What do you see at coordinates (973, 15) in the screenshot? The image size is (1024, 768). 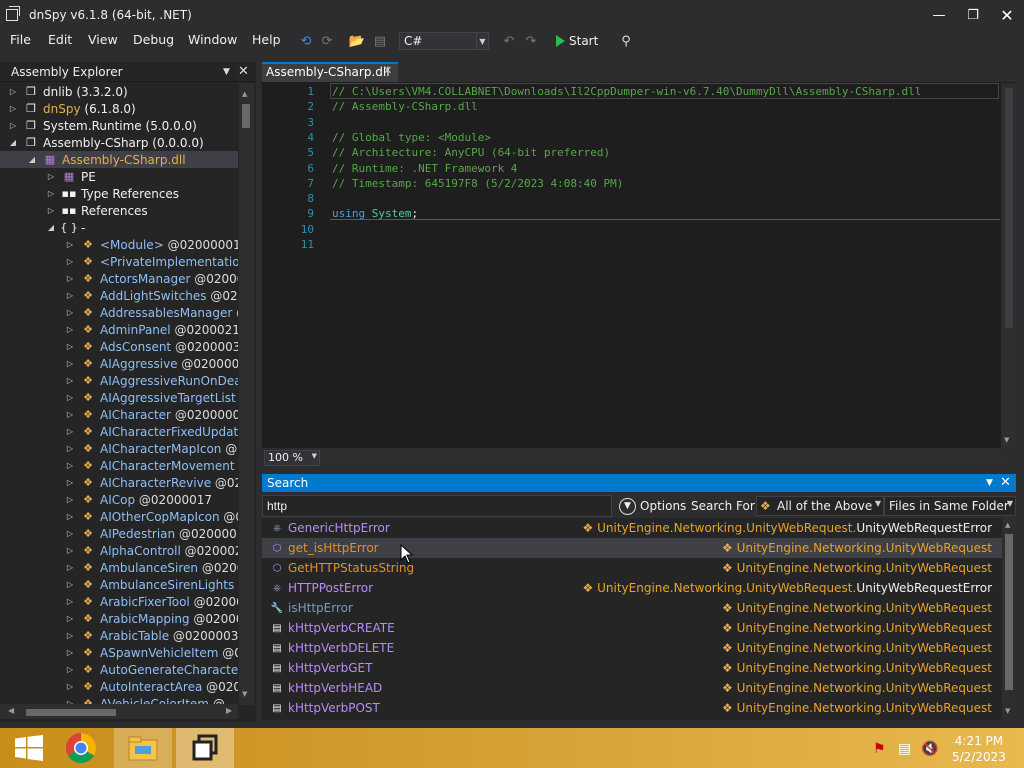 I see `maximize-button: ❐` at bounding box center [973, 15].